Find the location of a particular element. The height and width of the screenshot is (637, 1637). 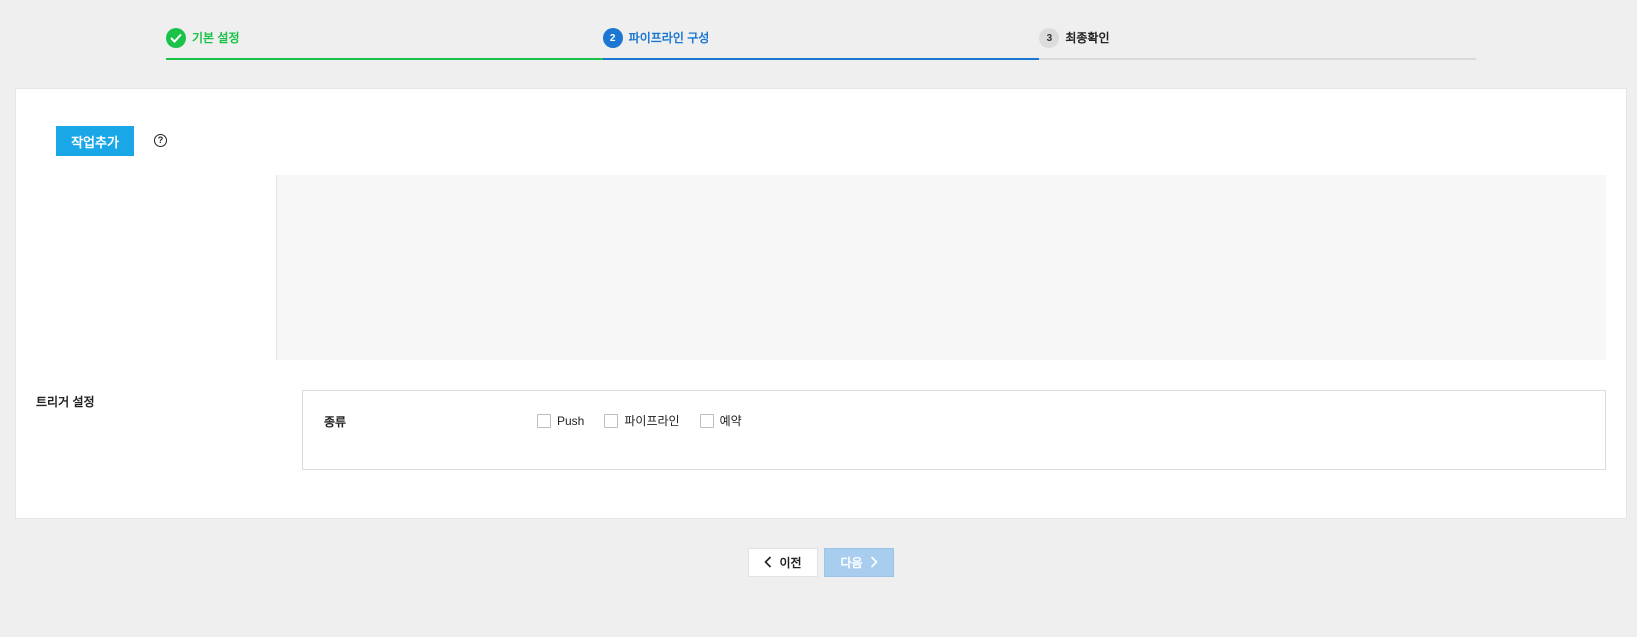

check-icon is located at coordinates (176, 38).